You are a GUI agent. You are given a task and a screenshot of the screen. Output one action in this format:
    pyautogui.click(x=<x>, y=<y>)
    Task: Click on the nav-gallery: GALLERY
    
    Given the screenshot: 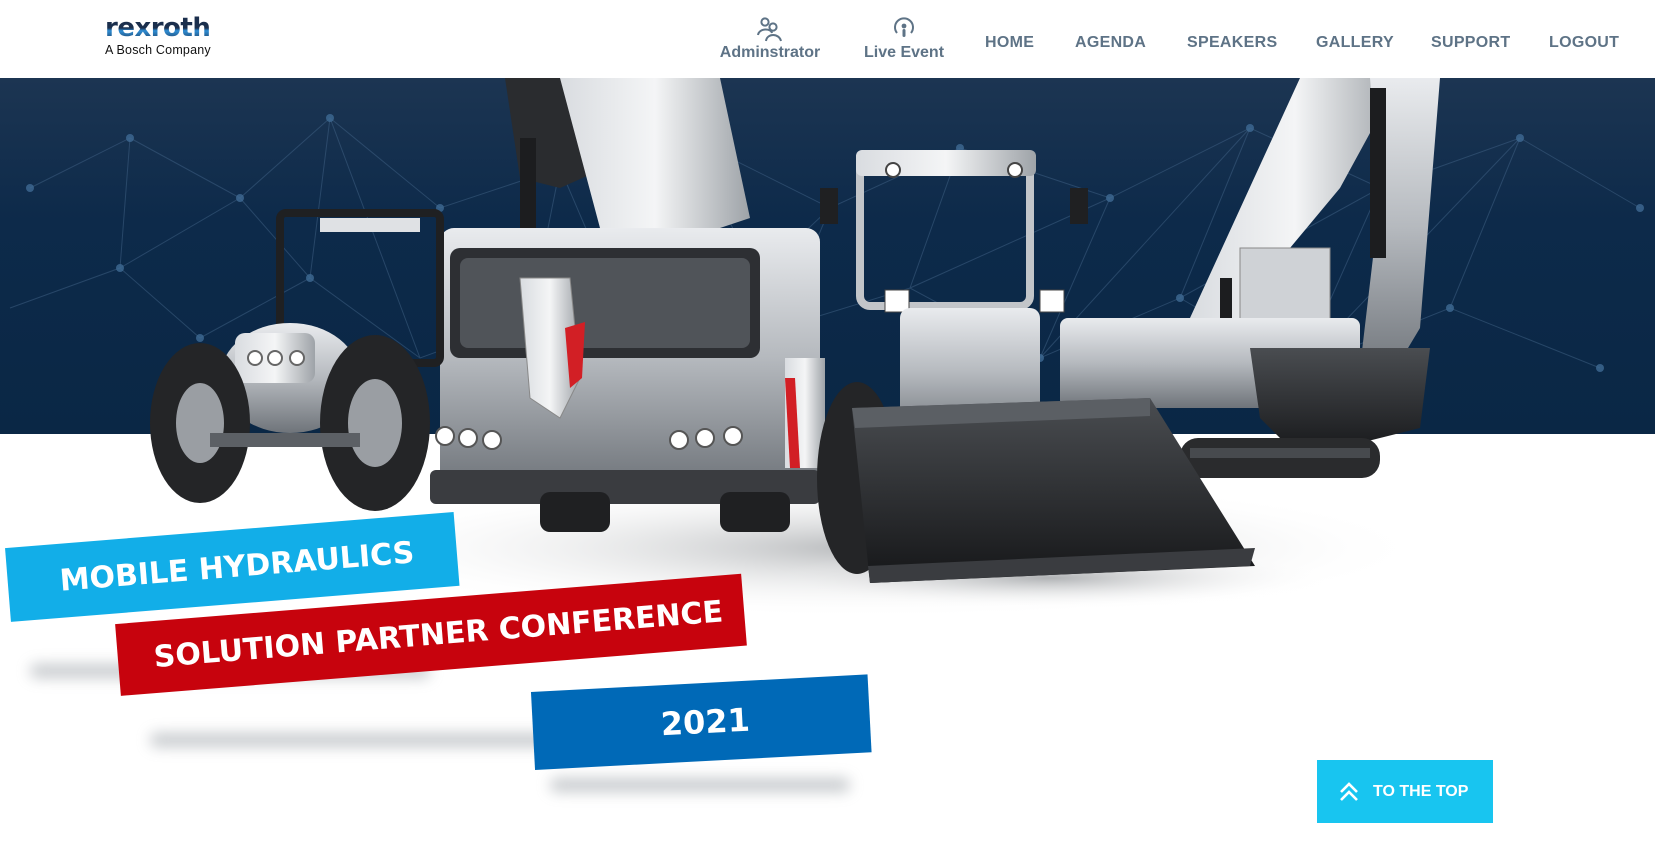 What is the action you would take?
    pyautogui.click(x=1355, y=43)
    